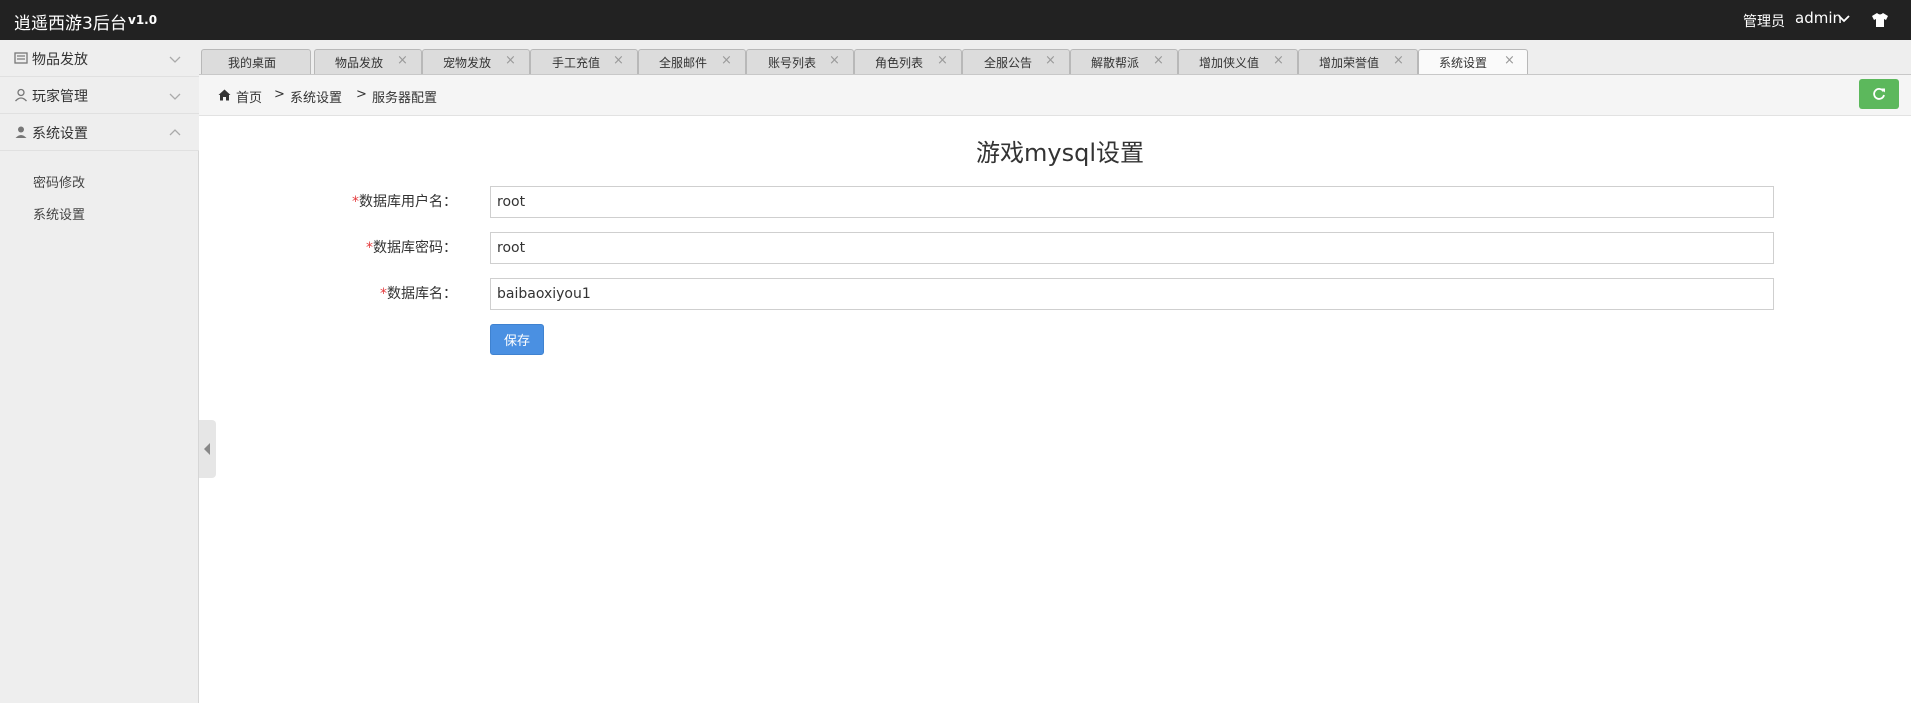 The image size is (1911, 703). What do you see at coordinates (60, 60) in the screenshot?
I see `sidebar-item-label: 物品发放` at bounding box center [60, 60].